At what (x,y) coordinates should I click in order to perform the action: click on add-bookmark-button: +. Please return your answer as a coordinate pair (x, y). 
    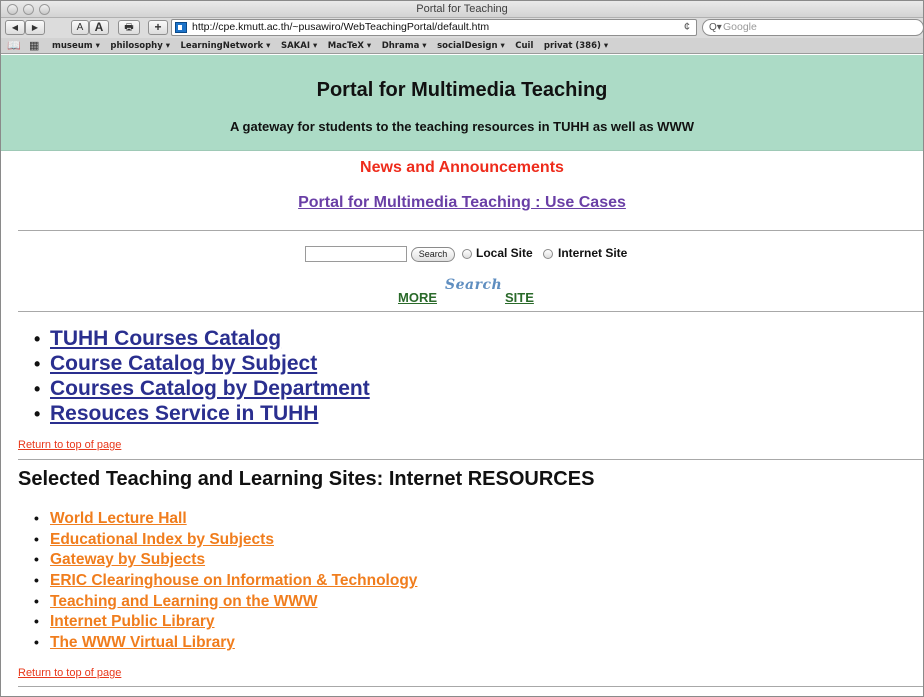
    Looking at the image, I should click on (158, 27).